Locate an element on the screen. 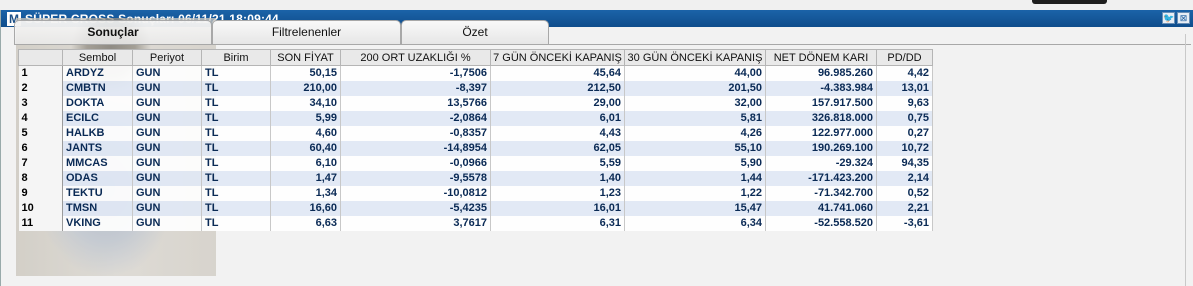  top-strip is located at coordinates (596, 5).